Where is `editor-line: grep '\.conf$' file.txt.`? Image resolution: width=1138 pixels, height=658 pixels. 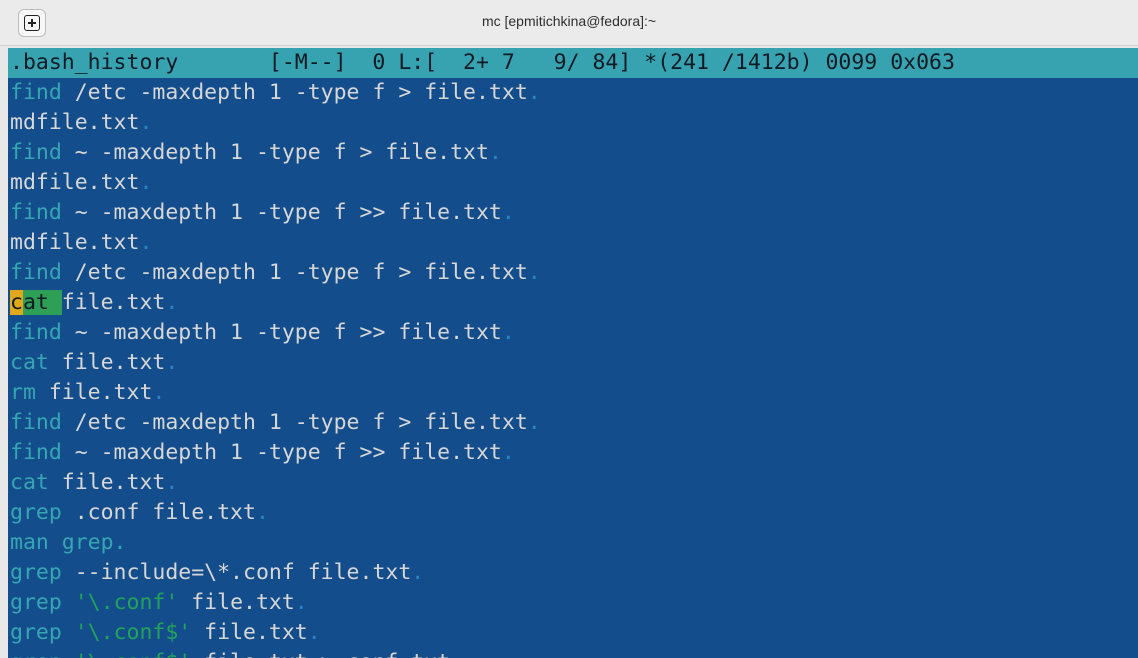
editor-line: grep '\.conf$' file.txt. is located at coordinates (573, 633).